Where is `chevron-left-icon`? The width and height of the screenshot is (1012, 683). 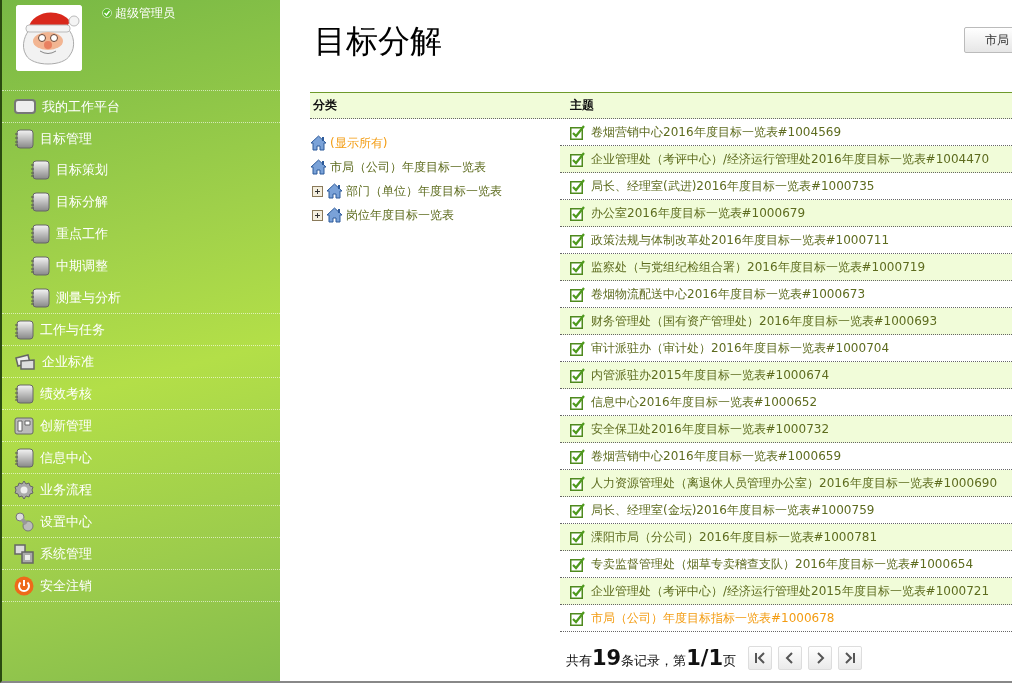
chevron-left-icon is located at coordinates (790, 658).